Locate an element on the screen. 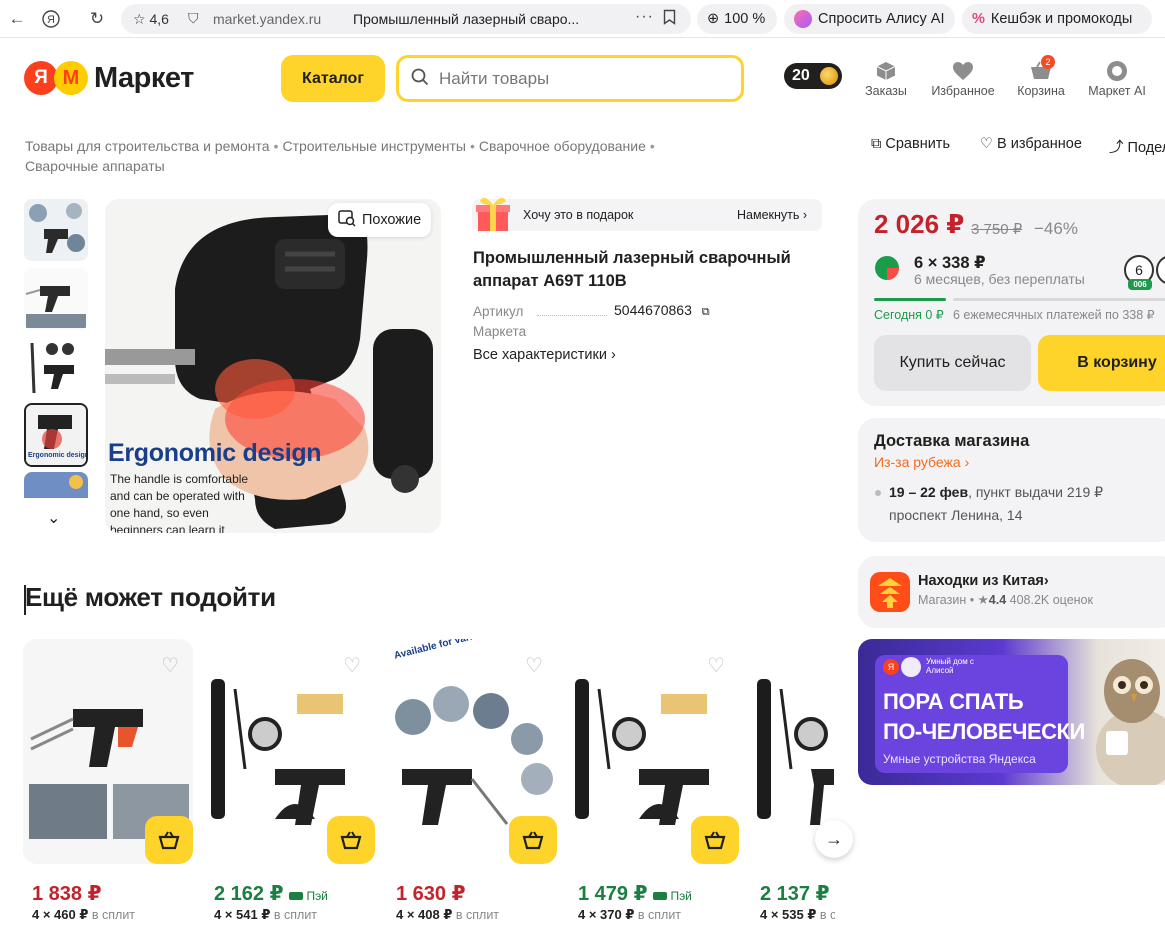 The width and height of the screenshot is (1165, 929). heart-icon is located at coordinates (963, 71).